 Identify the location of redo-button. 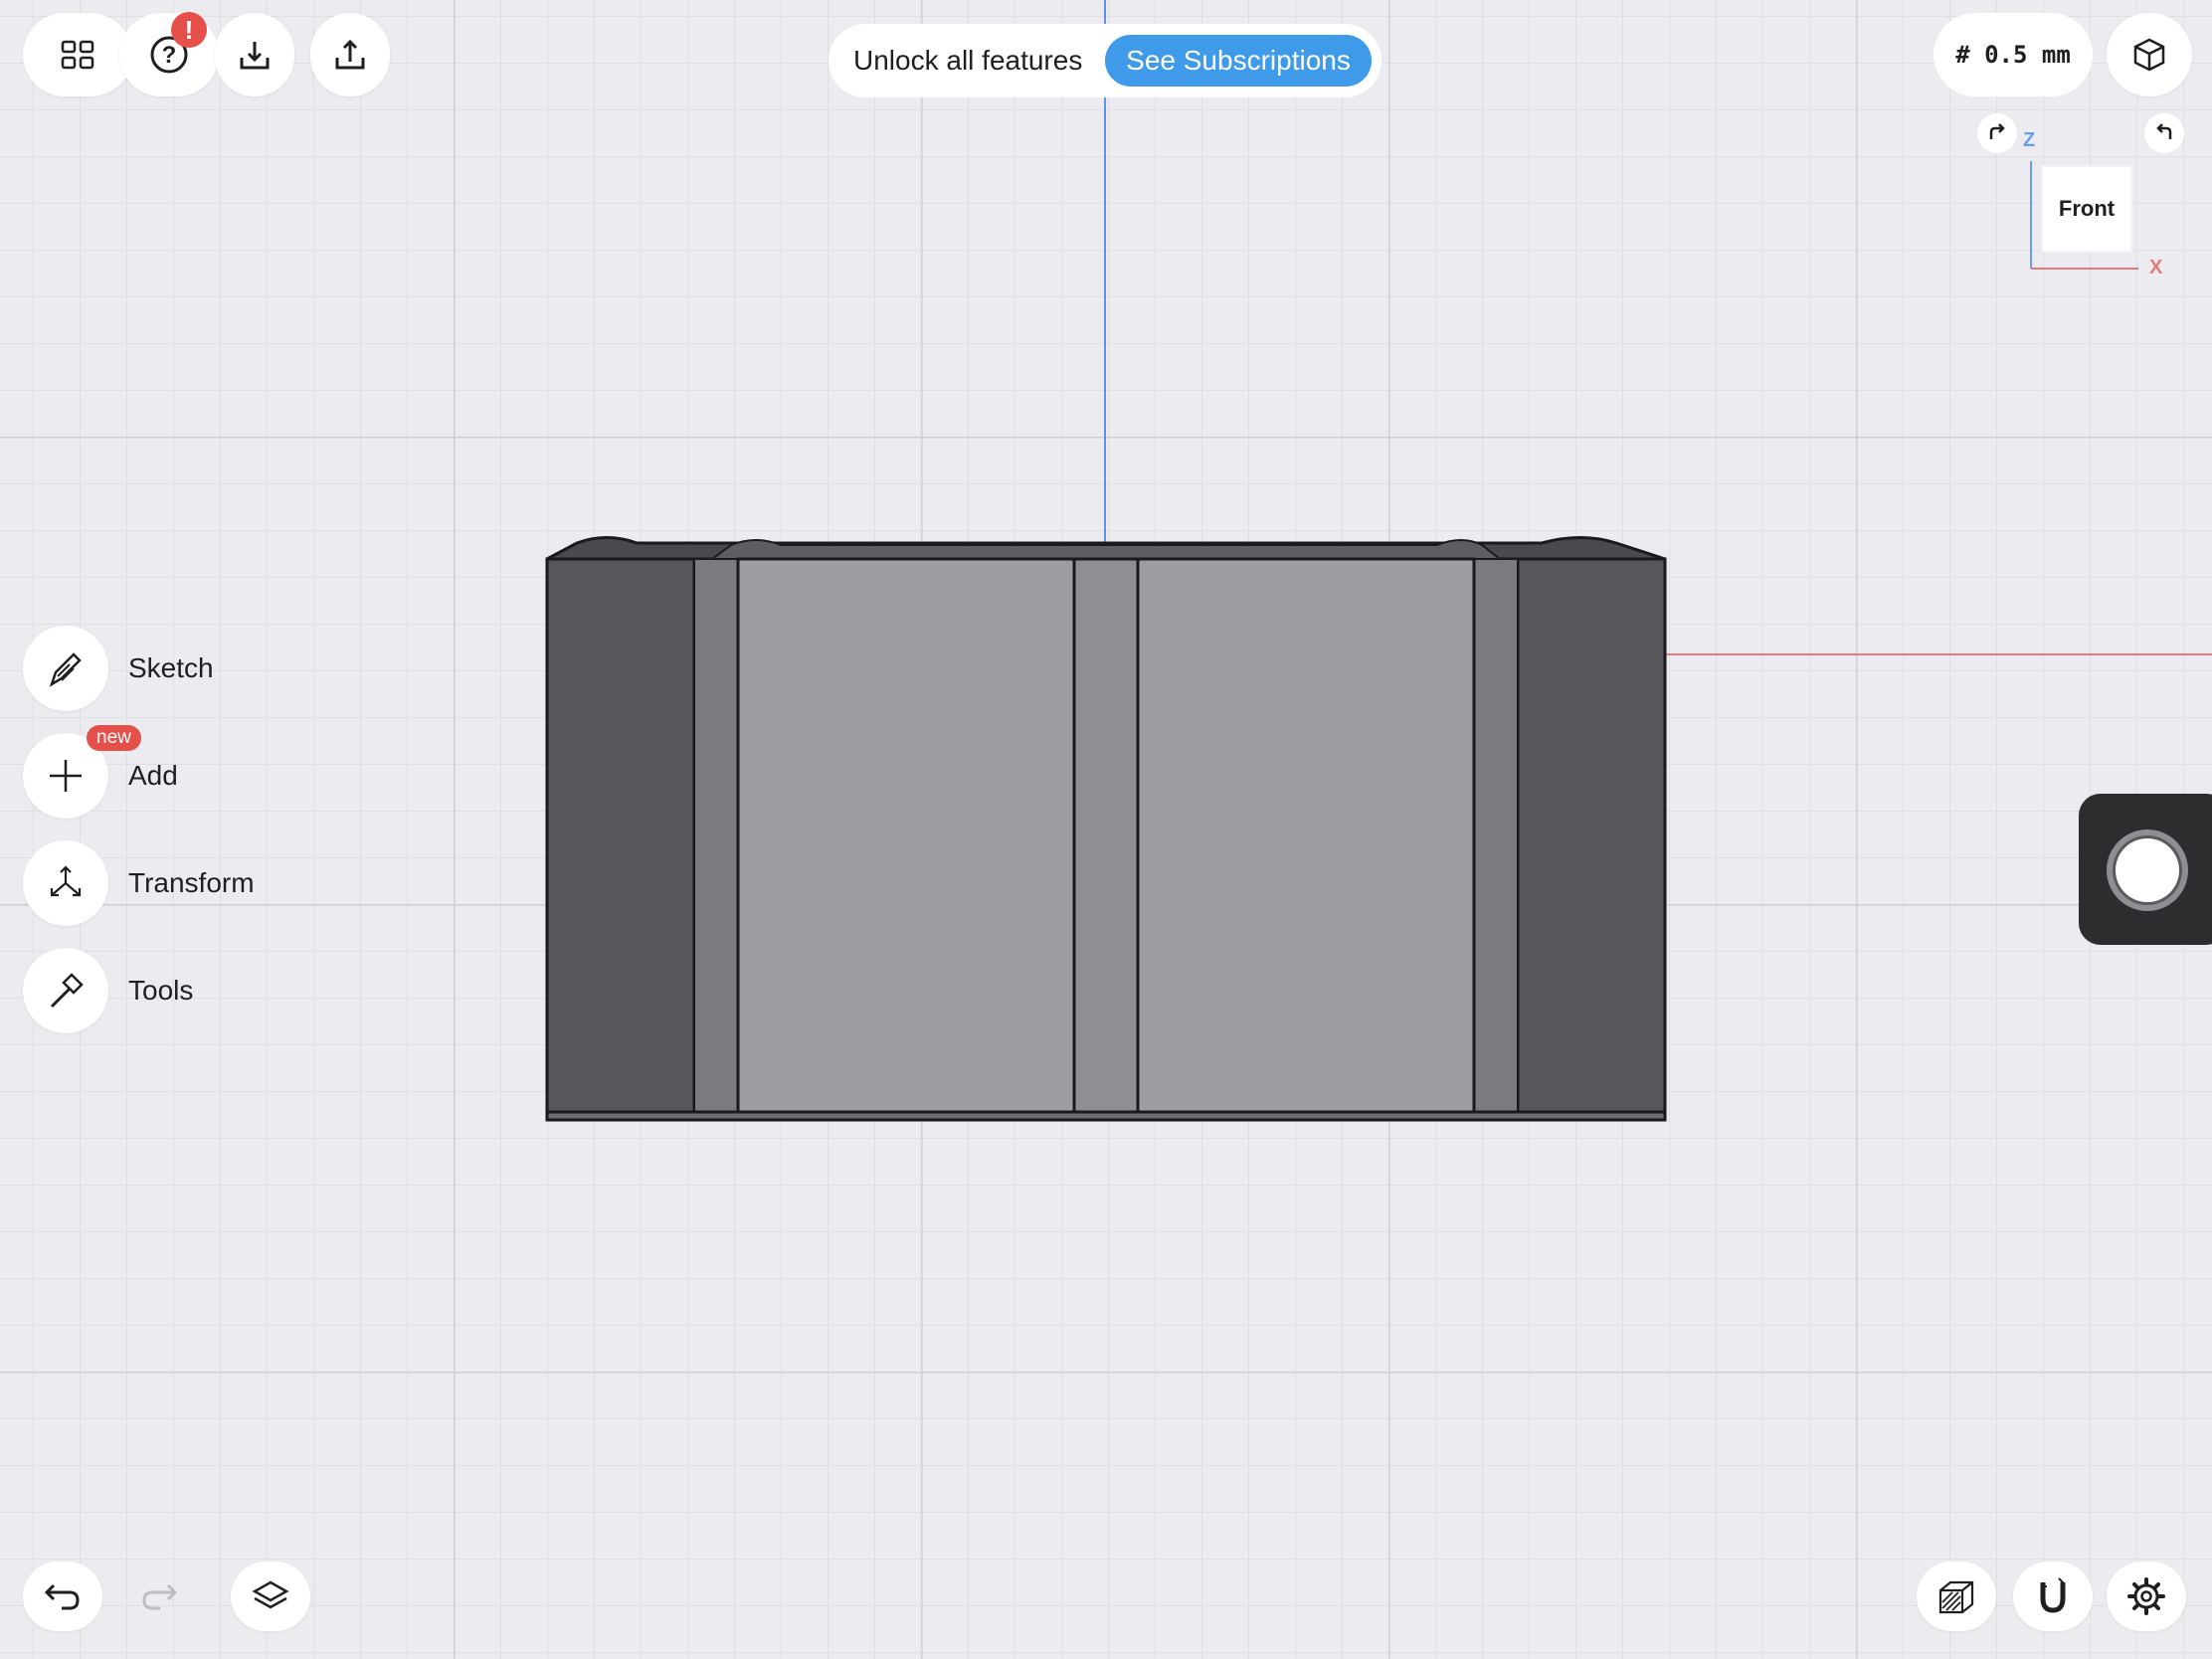
(159, 1596).